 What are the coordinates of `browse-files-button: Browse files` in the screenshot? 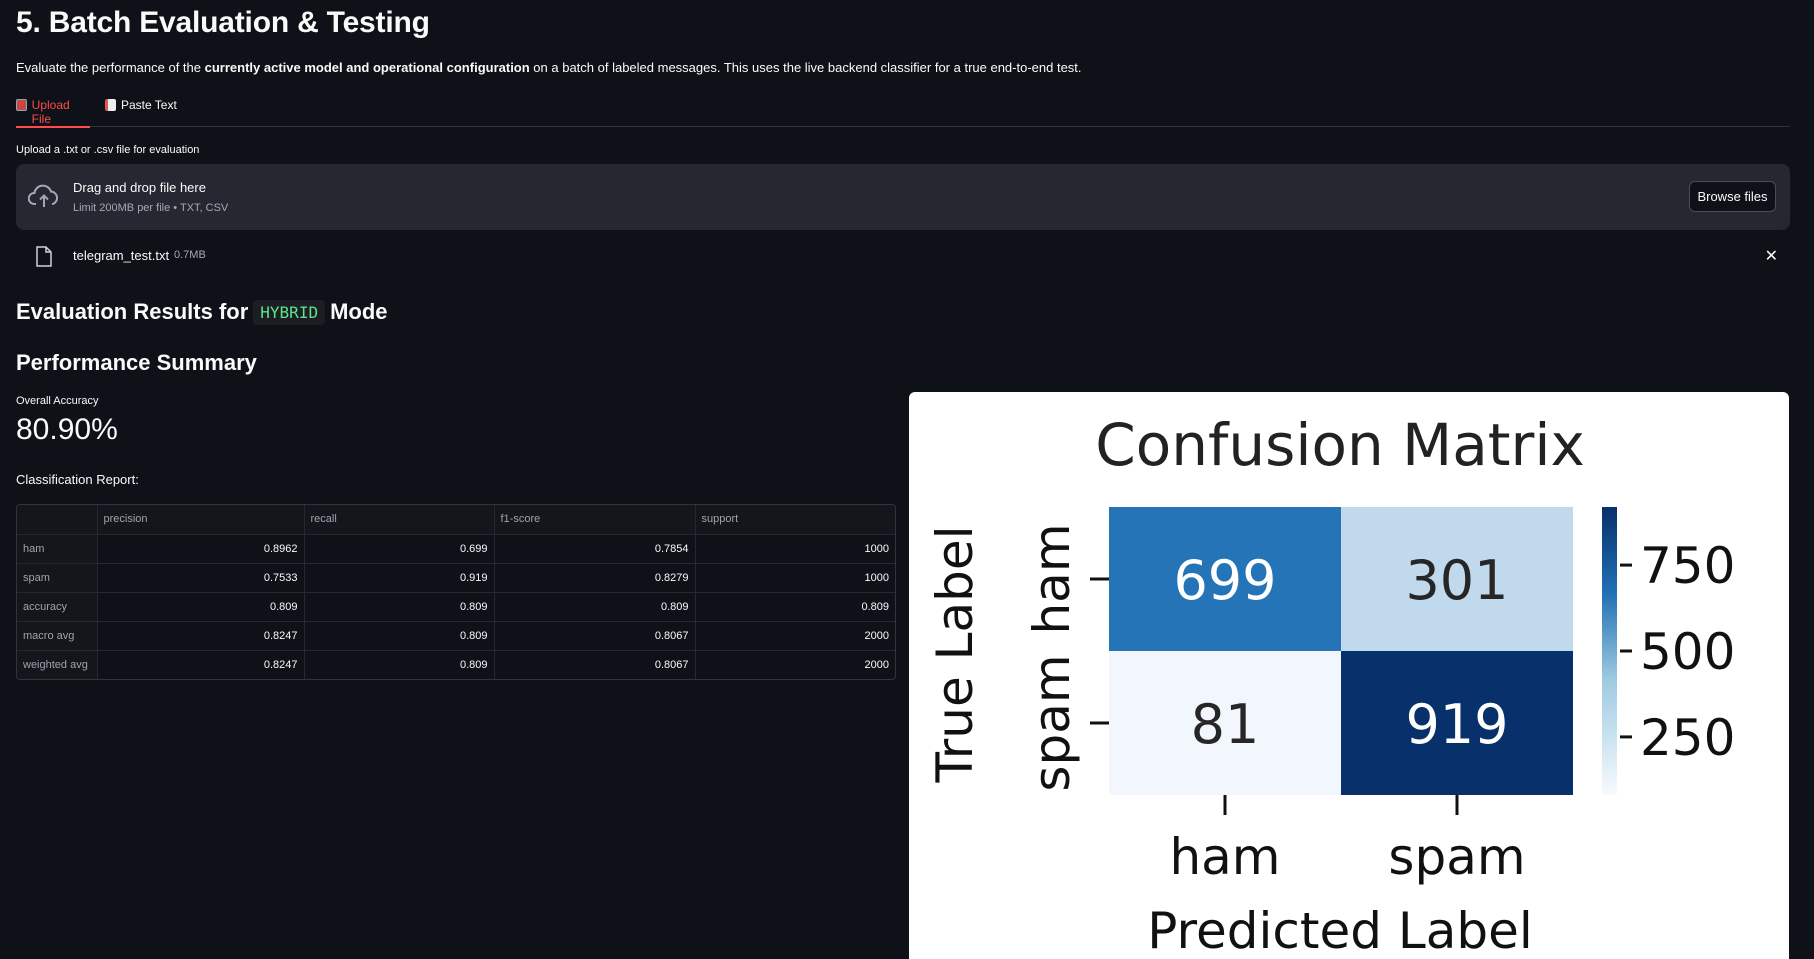 It's located at (1732, 196).